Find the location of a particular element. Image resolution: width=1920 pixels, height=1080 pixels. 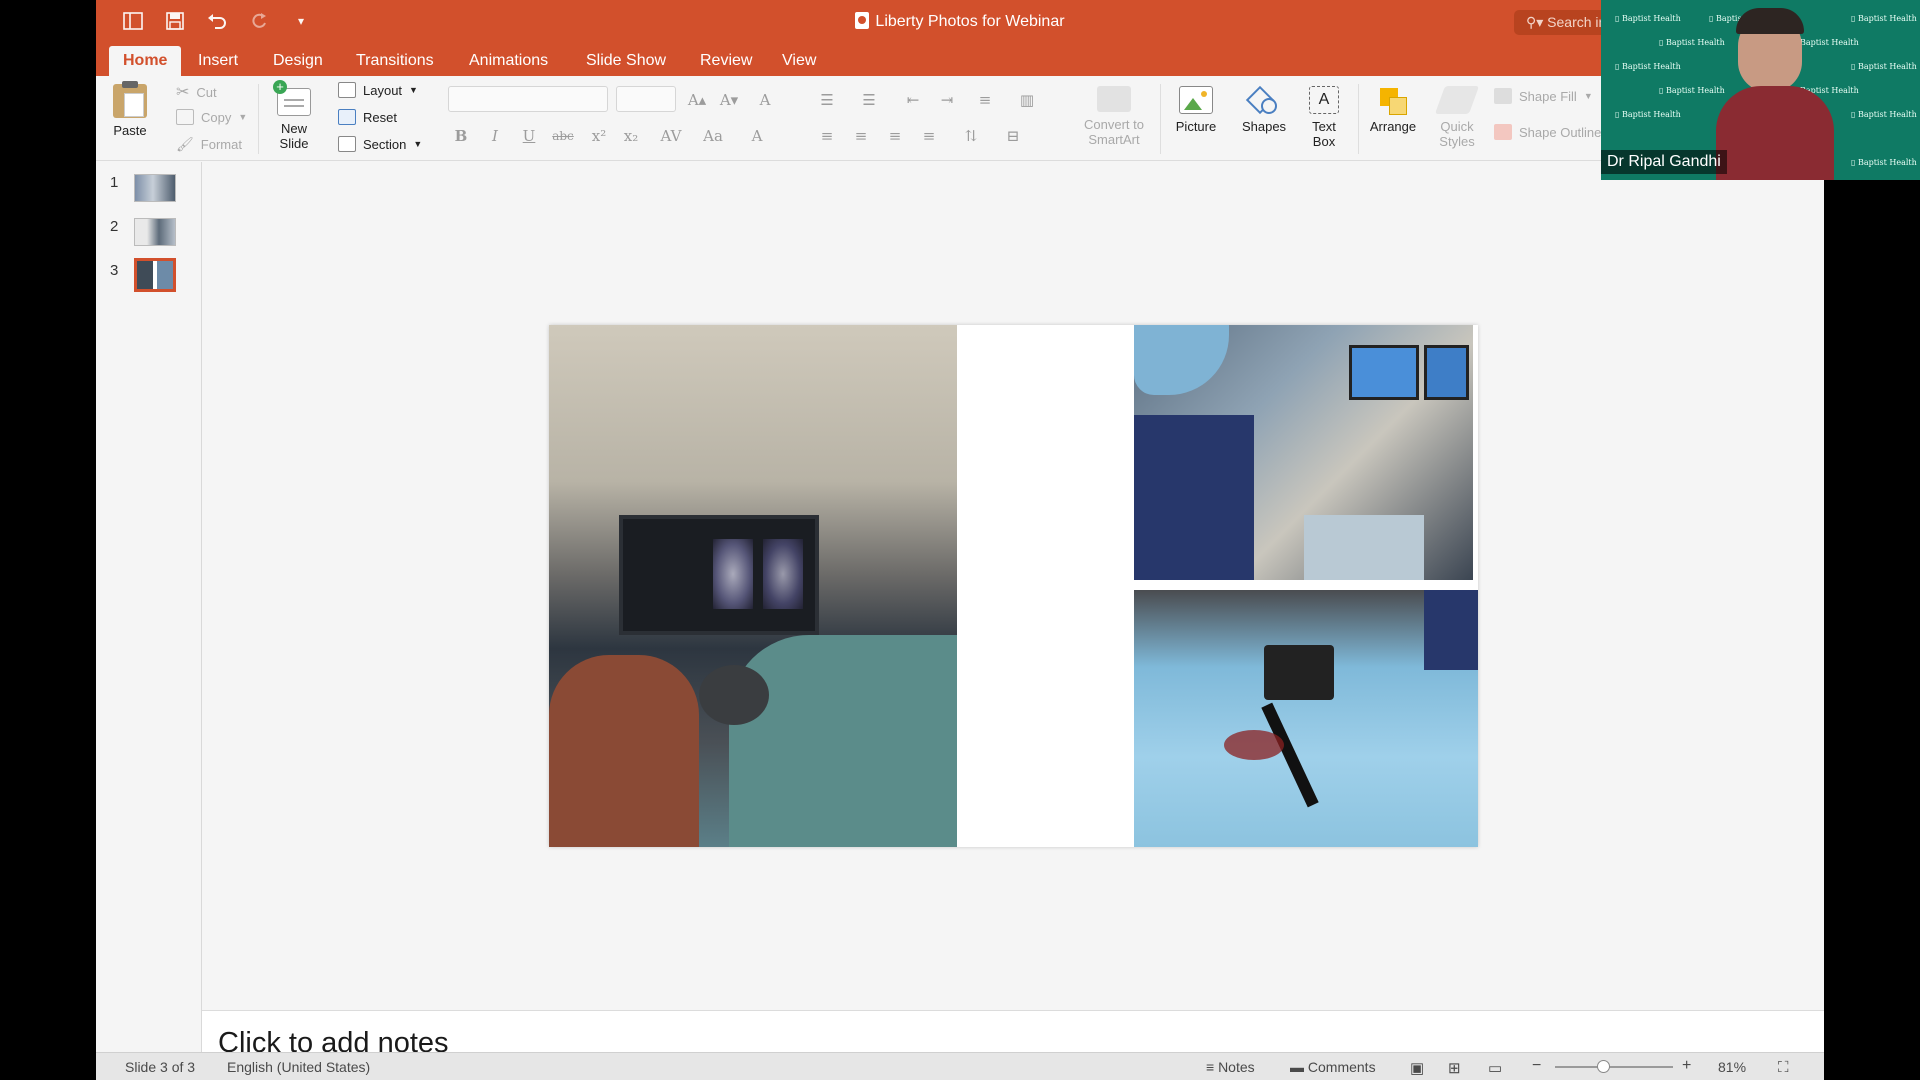

zoom-in-button: + is located at coordinates (1686, 1066).